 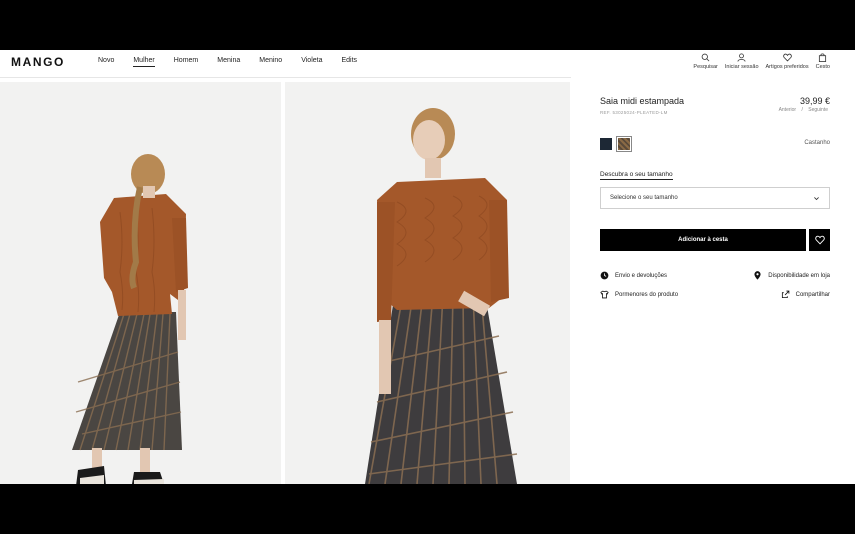 I want to click on brand-logo: MANGO, so click(x=38, y=62).